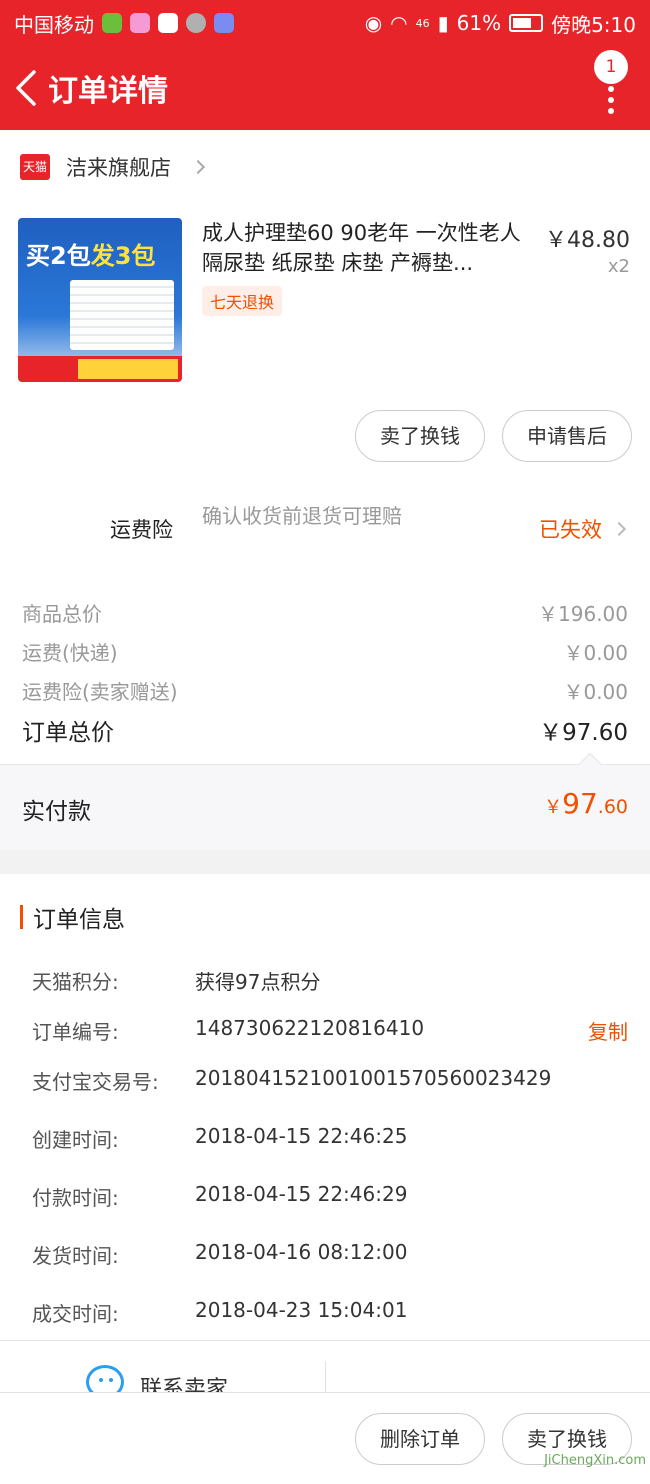  Describe the element at coordinates (301, 1136) in the screenshot. I see `info-value: 2018-04-15 22:46:25` at that location.